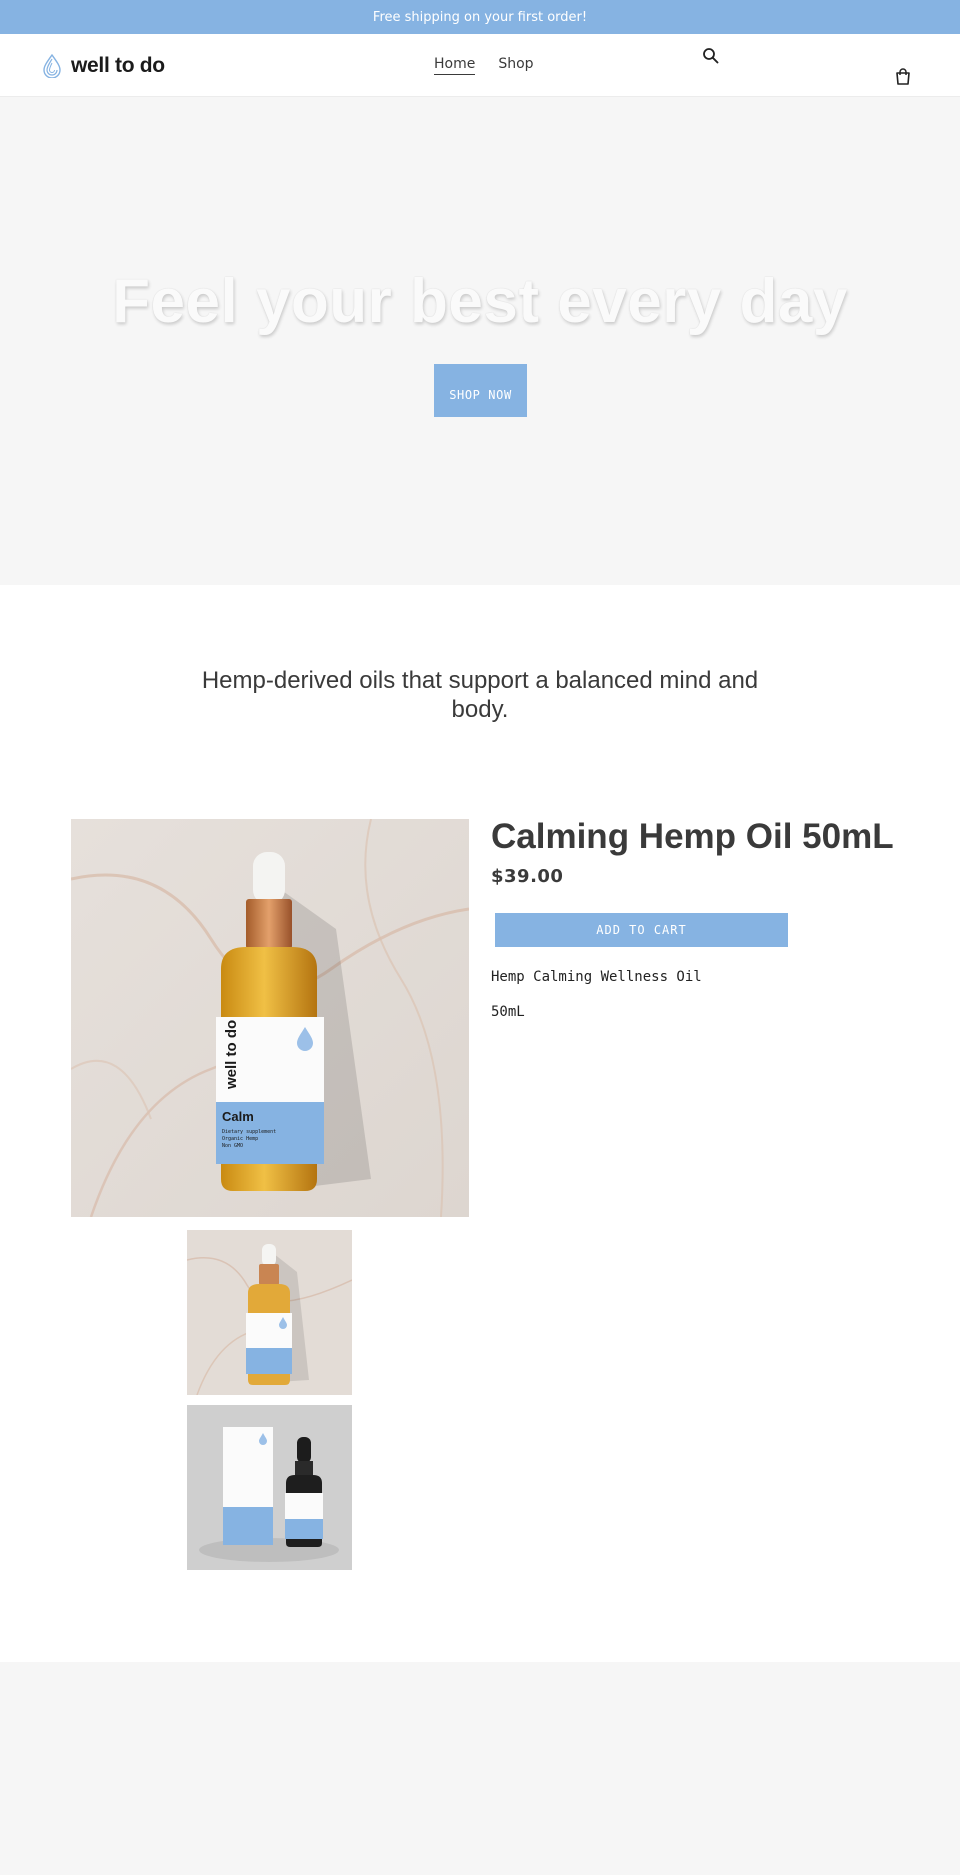 Image resolution: width=960 pixels, height=1875 pixels. I want to click on brand-logo: well to do, so click(103, 66).